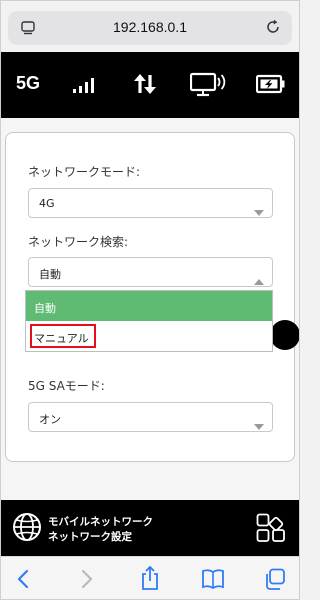 This screenshot has width=320, height=600. Describe the element at coordinates (78, 242) in the screenshot. I see `network-search-label: ネットワーク検索:` at that location.